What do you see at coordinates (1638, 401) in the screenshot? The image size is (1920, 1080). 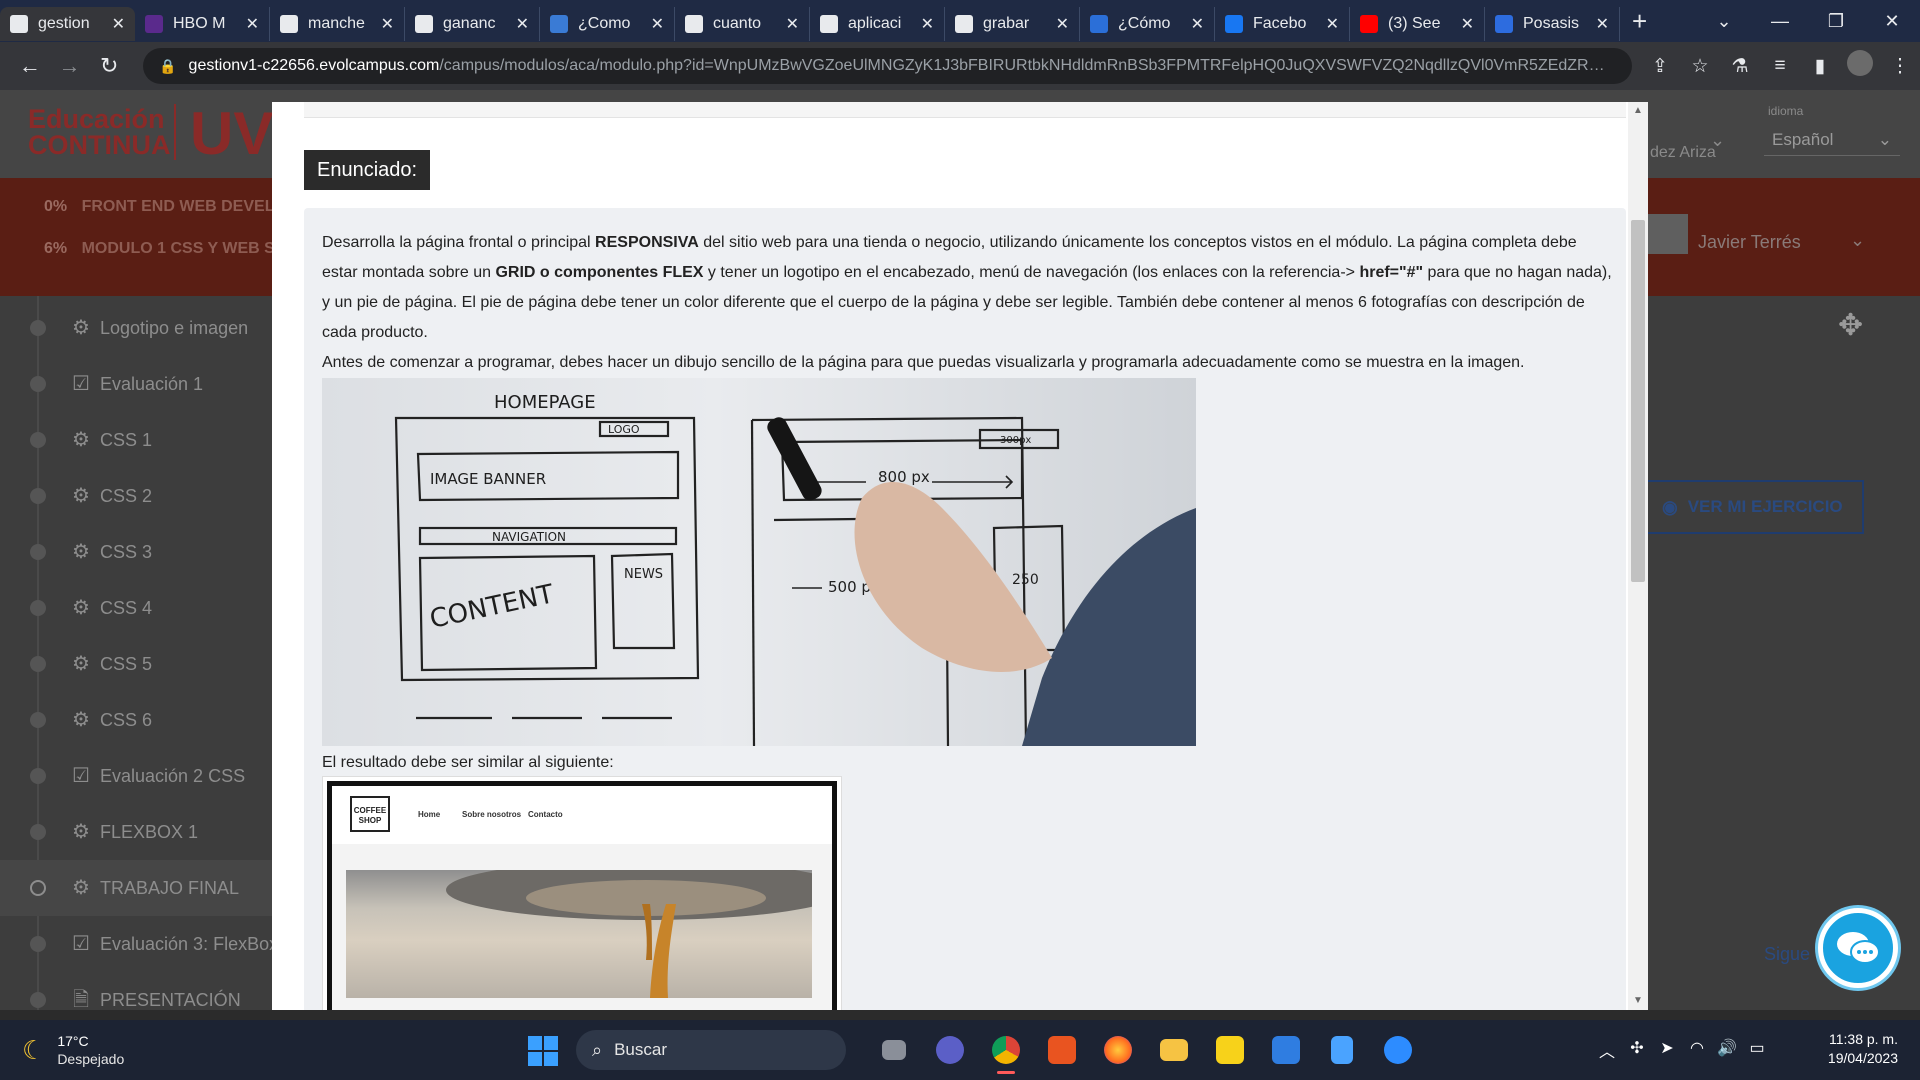 I see `scroll-thumb` at bounding box center [1638, 401].